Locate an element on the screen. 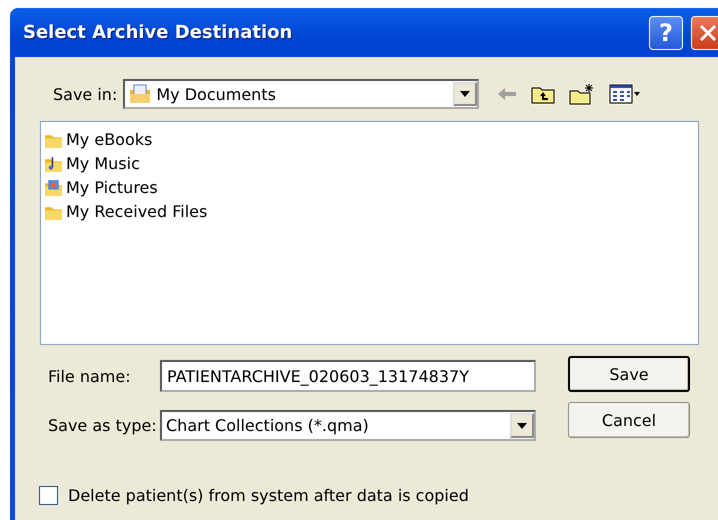 The height and width of the screenshot is (520, 718). file-name-field: PATIENTARCHIVE_020603_13174837Y is located at coordinates (348, 376).